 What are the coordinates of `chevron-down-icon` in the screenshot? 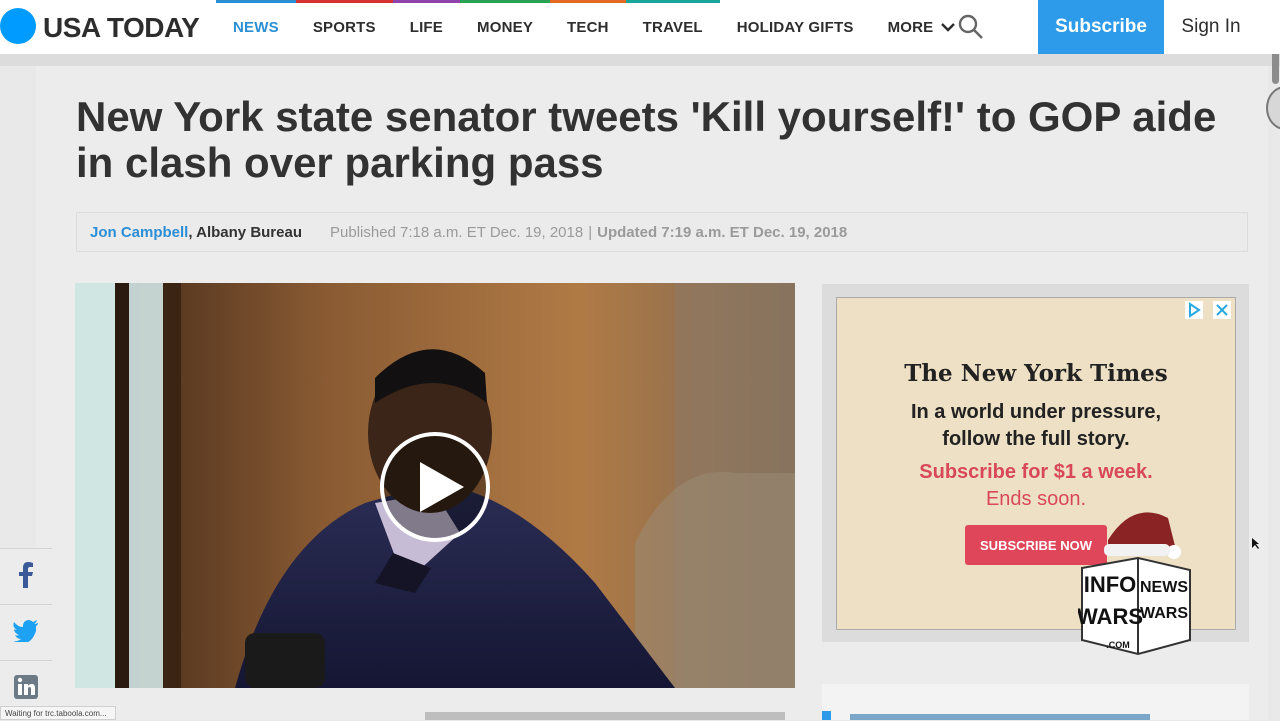 It's located at (948, 27).